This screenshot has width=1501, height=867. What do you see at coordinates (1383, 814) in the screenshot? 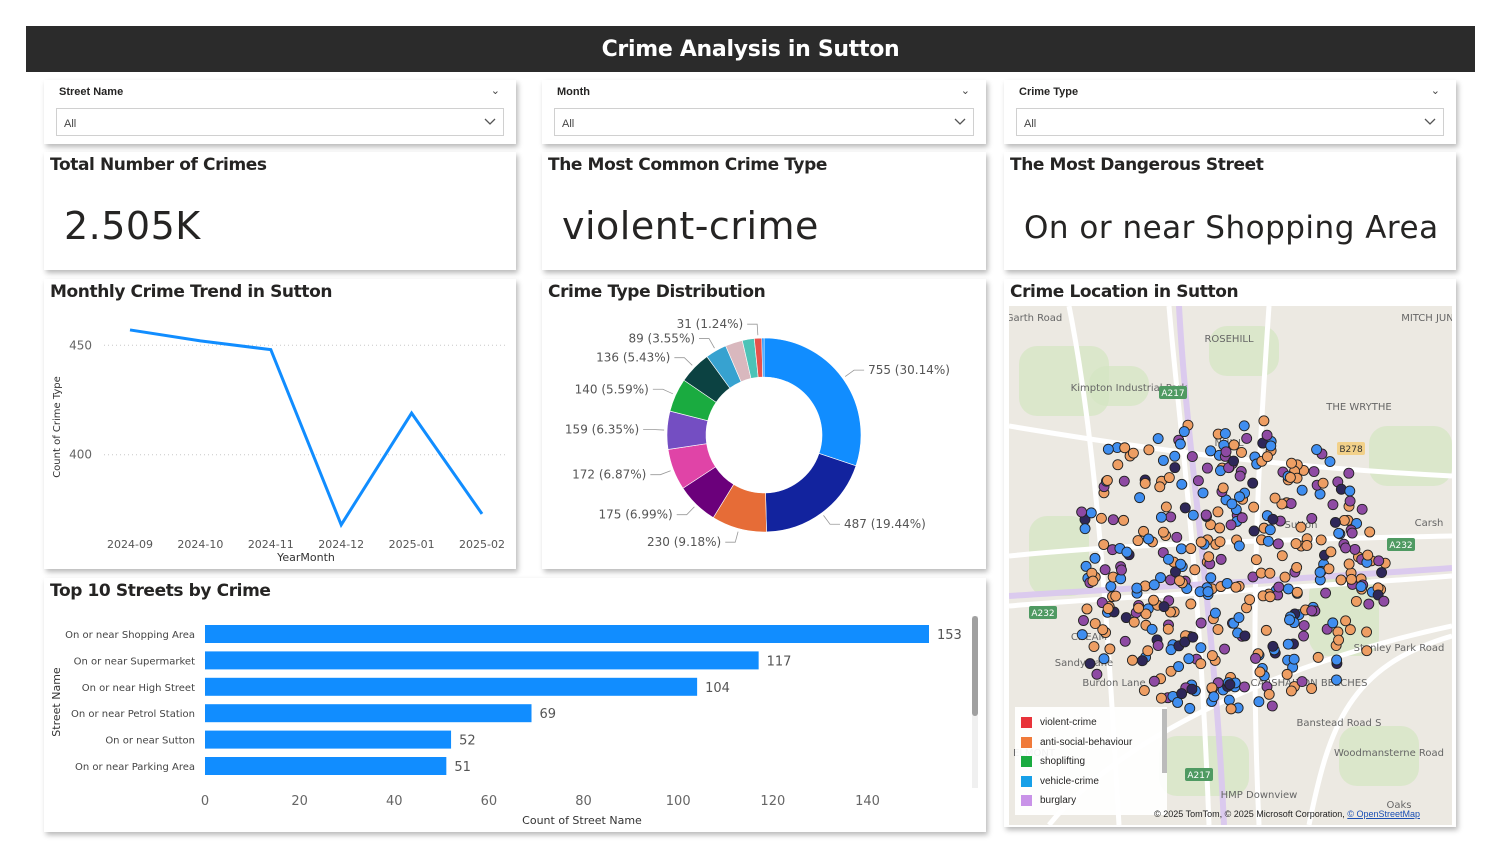
I see `openstreetmap-link: © OpenStreetMap` at bounding box center [1383, 814].